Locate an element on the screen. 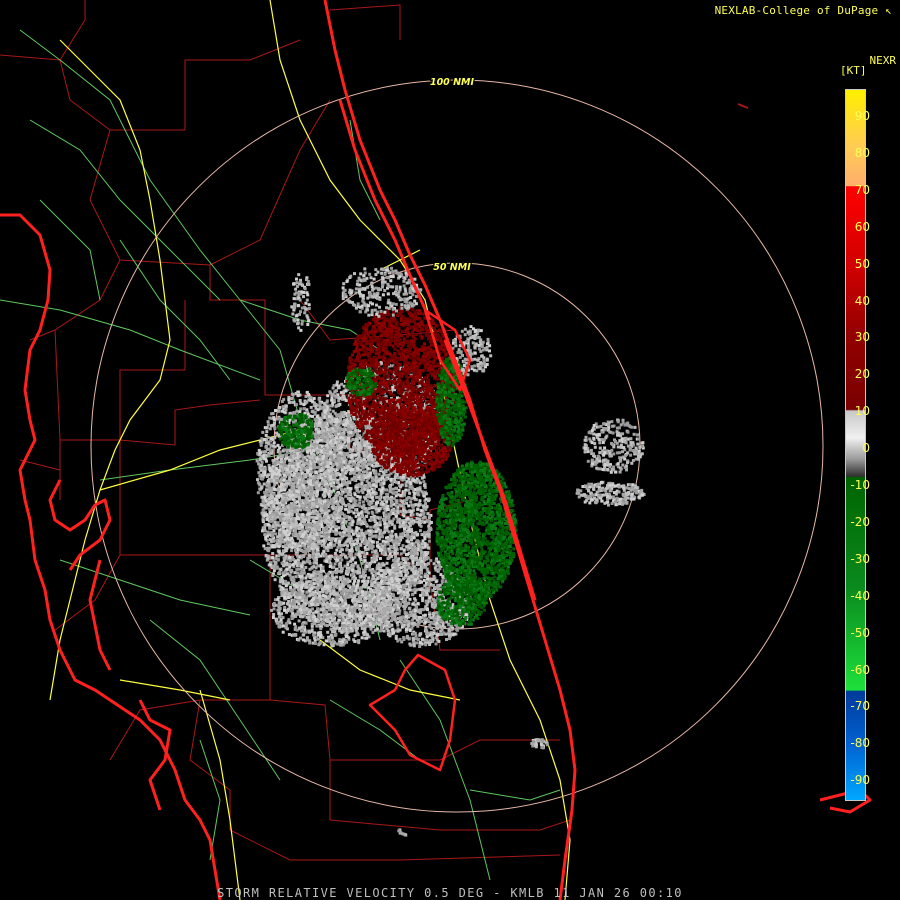 The image size is (900, 900). colorbar-tick: 80 is located at coordinates (862, 152).